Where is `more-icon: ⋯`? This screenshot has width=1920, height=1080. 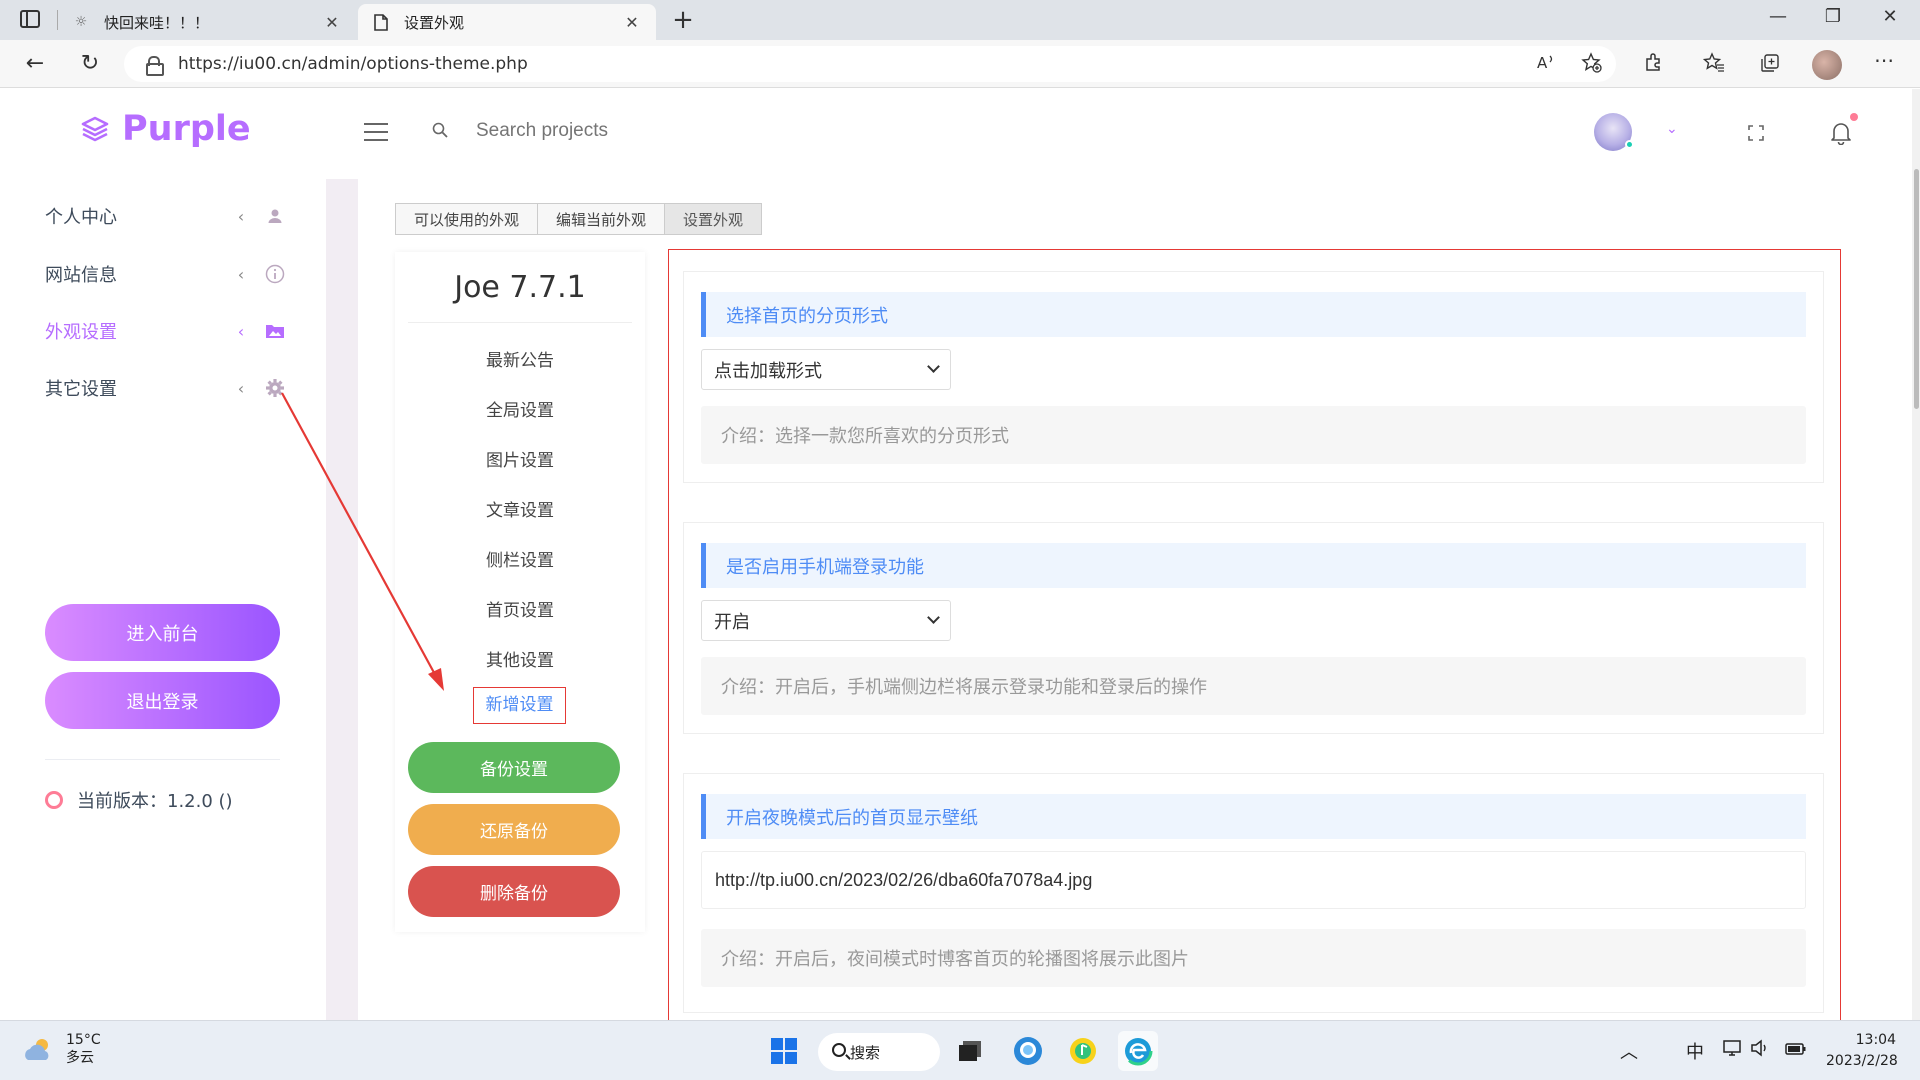
more-icon: ⋯ is located at coordinates (1884, 60).